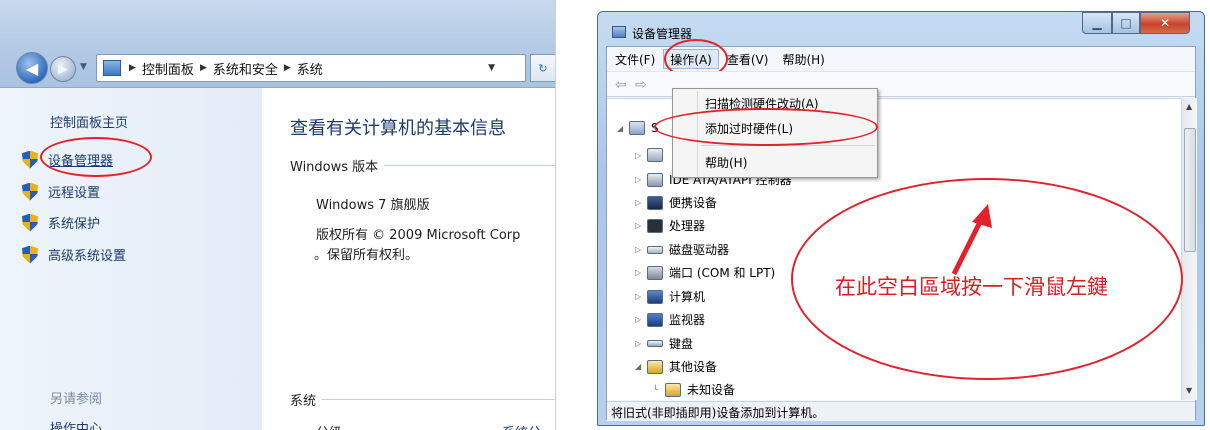  I want to click on sidebar-item-label: 远程设置, so click(74, 193).